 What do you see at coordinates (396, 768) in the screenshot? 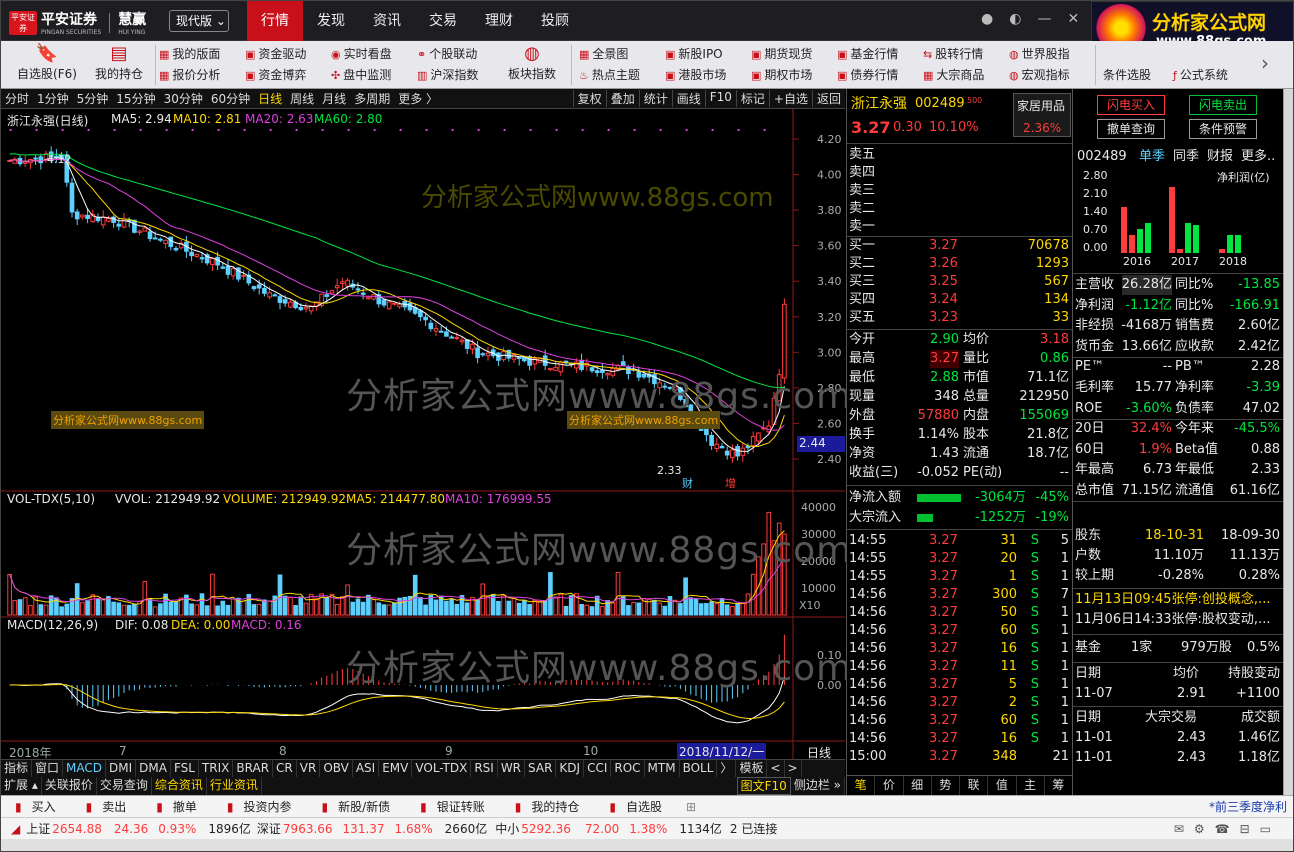
I see `indicator-tab-12: EMV` at bounding box center [396, 768].